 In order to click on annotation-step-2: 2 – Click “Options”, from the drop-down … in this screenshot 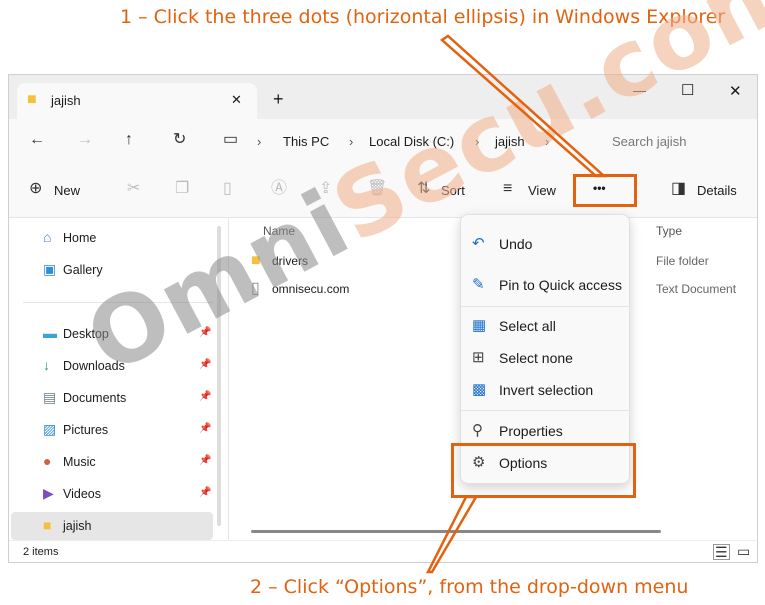, I will do `click(469, 587)`.